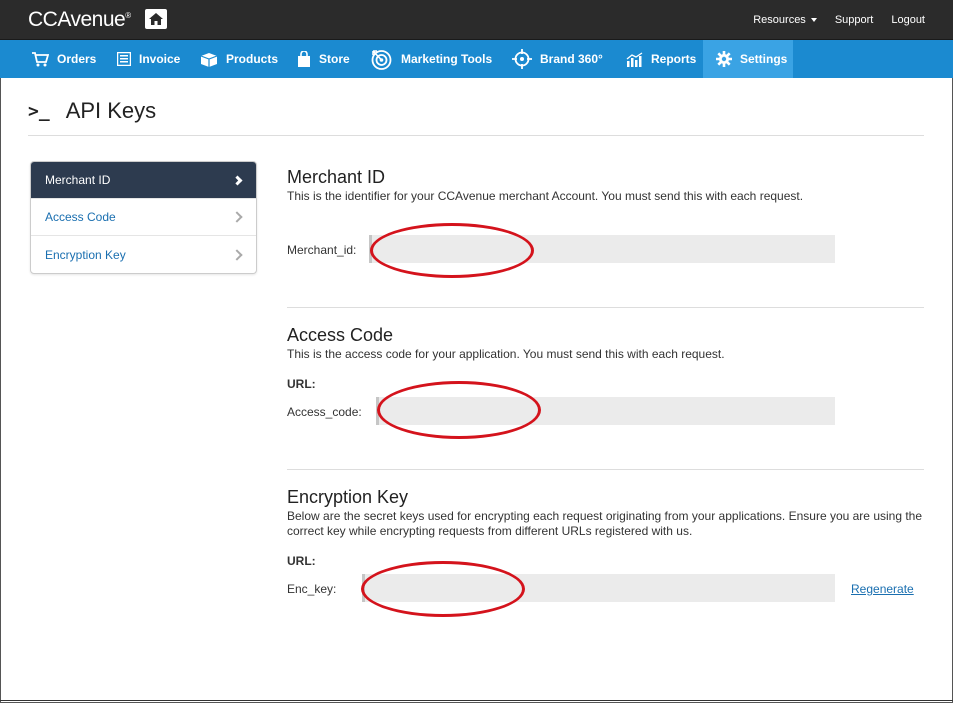 This screenshot has width=953, height=703. I want to click on sidebar-item-label: Access Code, so click(80, 217).